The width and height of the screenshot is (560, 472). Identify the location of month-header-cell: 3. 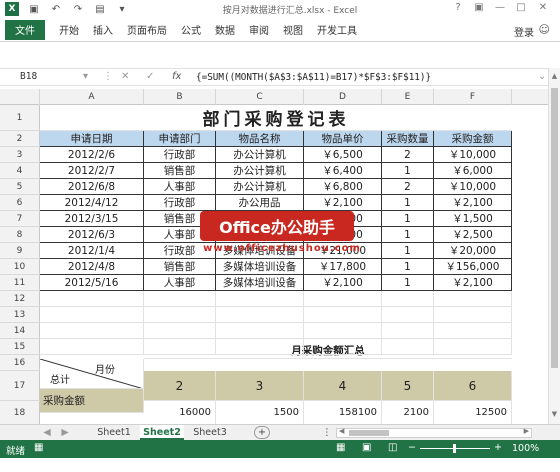
(260, 386).